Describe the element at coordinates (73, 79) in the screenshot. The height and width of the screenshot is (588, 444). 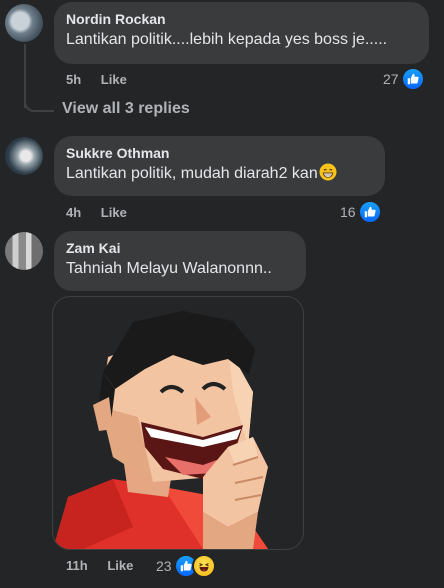
I see `comment-timestamp: 5h` at that location.